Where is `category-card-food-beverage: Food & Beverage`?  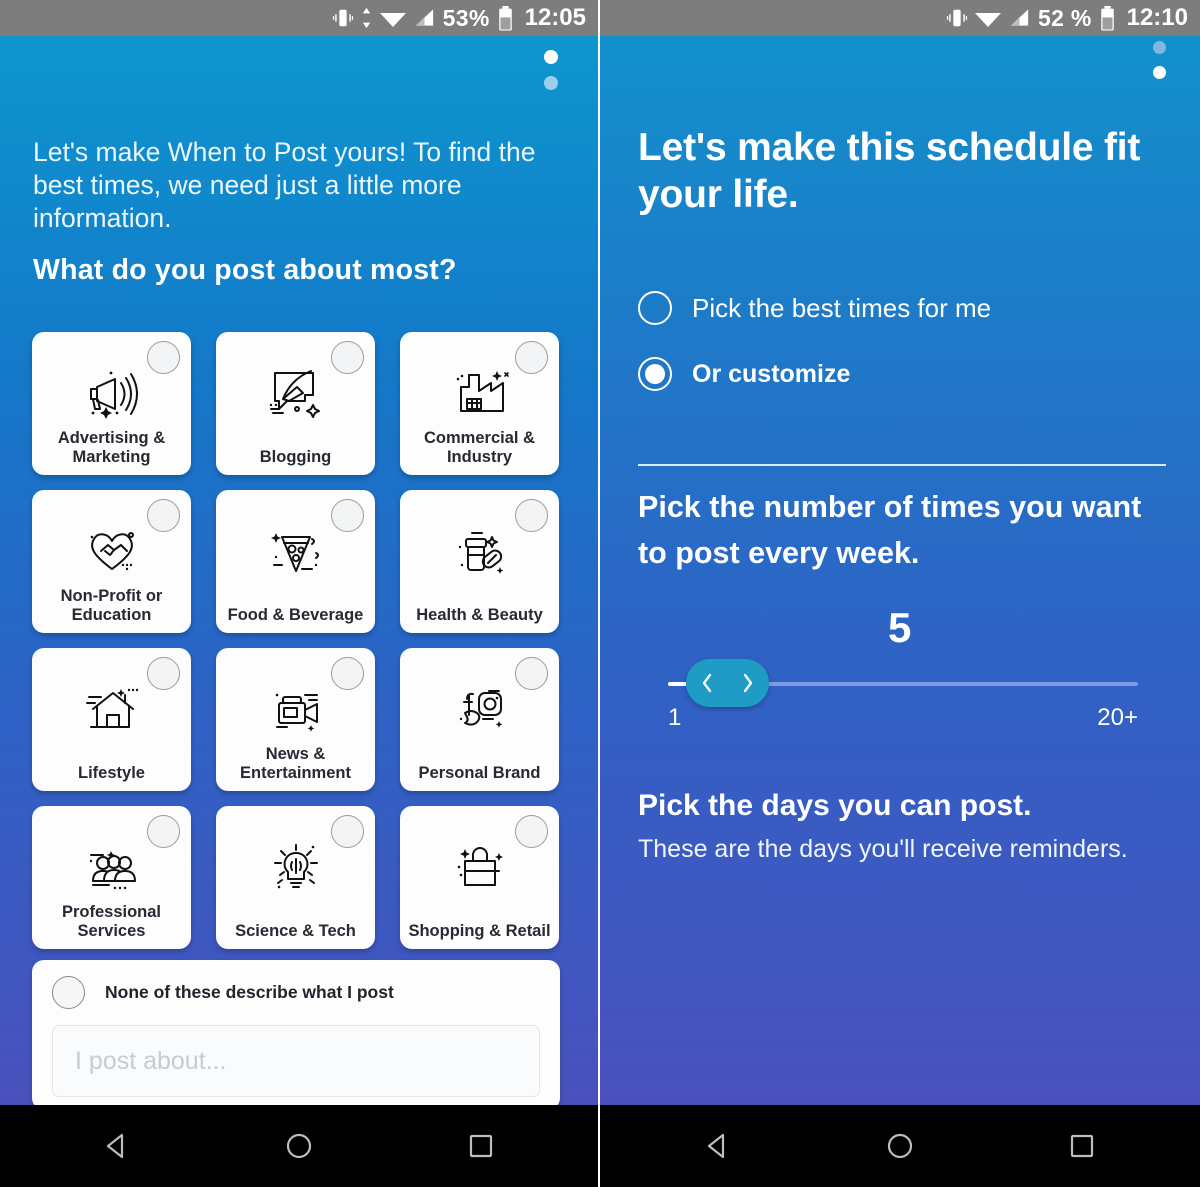
category-card-food-beverage: Food & Beverage is located at coordinates (295, 561).